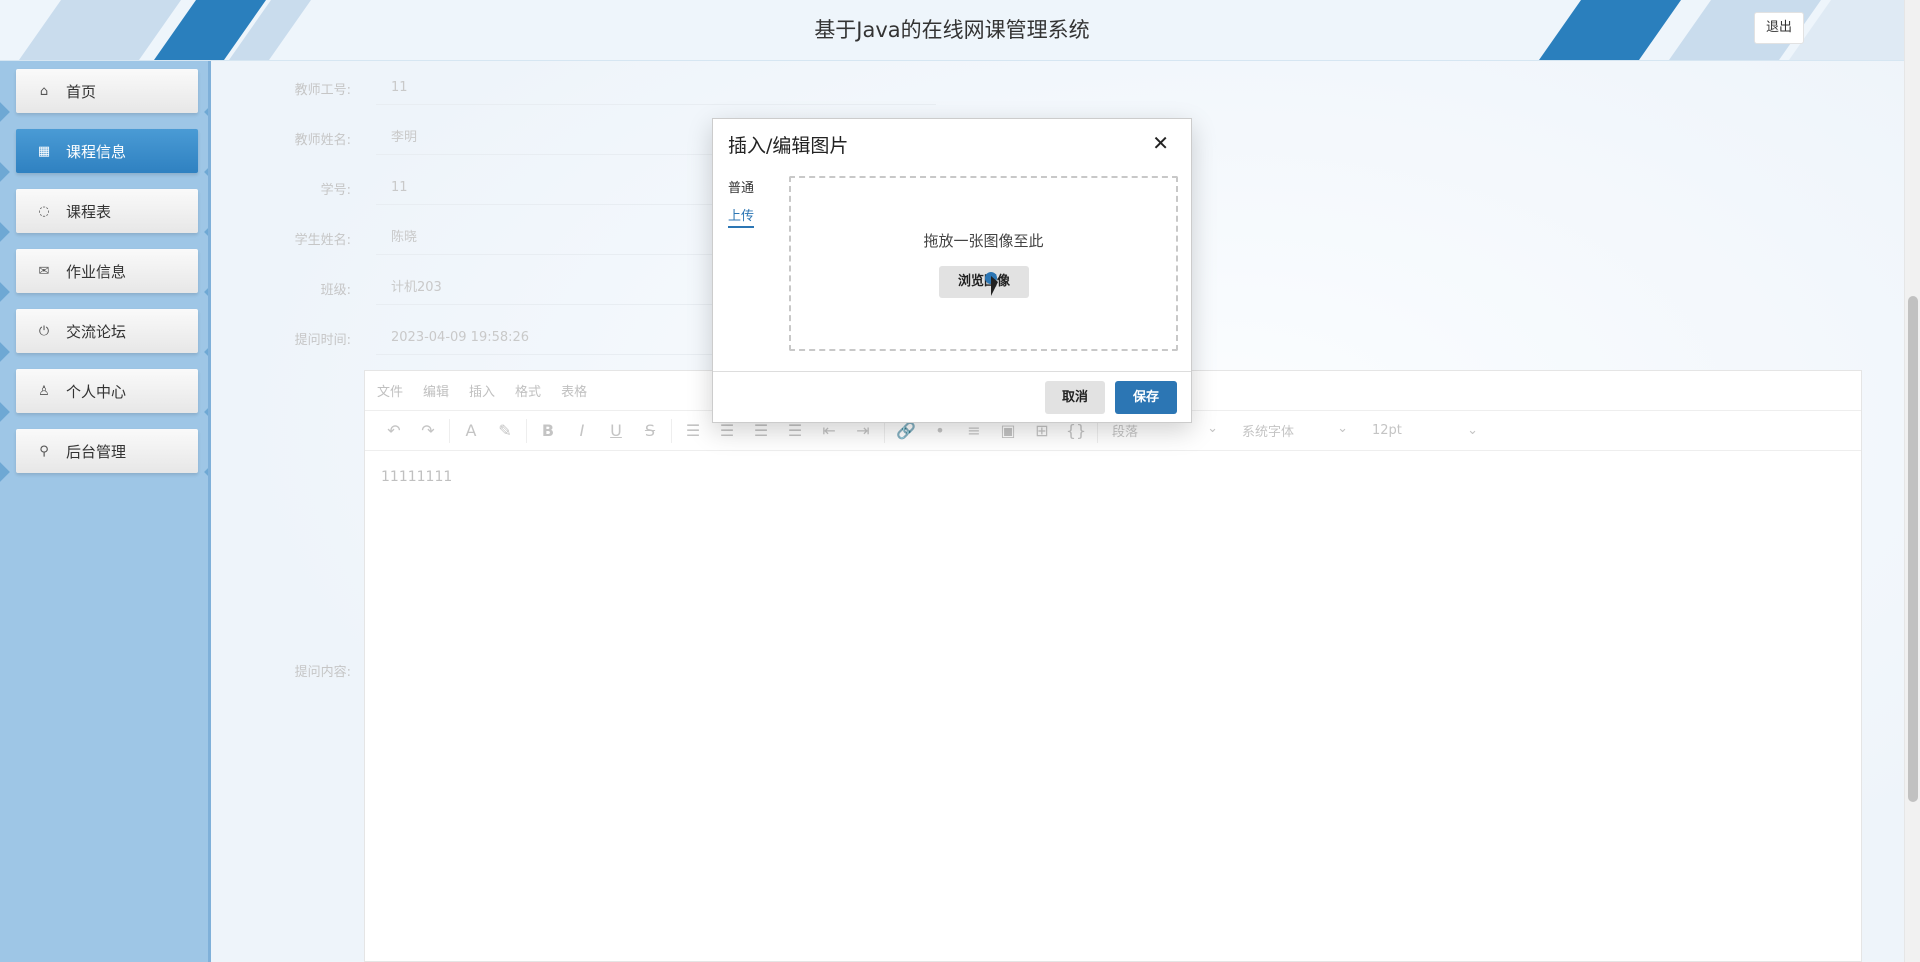 Image resolution: width=1920 pixels, height=962 pixels. What do you see at coordinates (1779, 28) in the screenshot?
I see `logout-button: 退出` at bounding box center [1779, 28].